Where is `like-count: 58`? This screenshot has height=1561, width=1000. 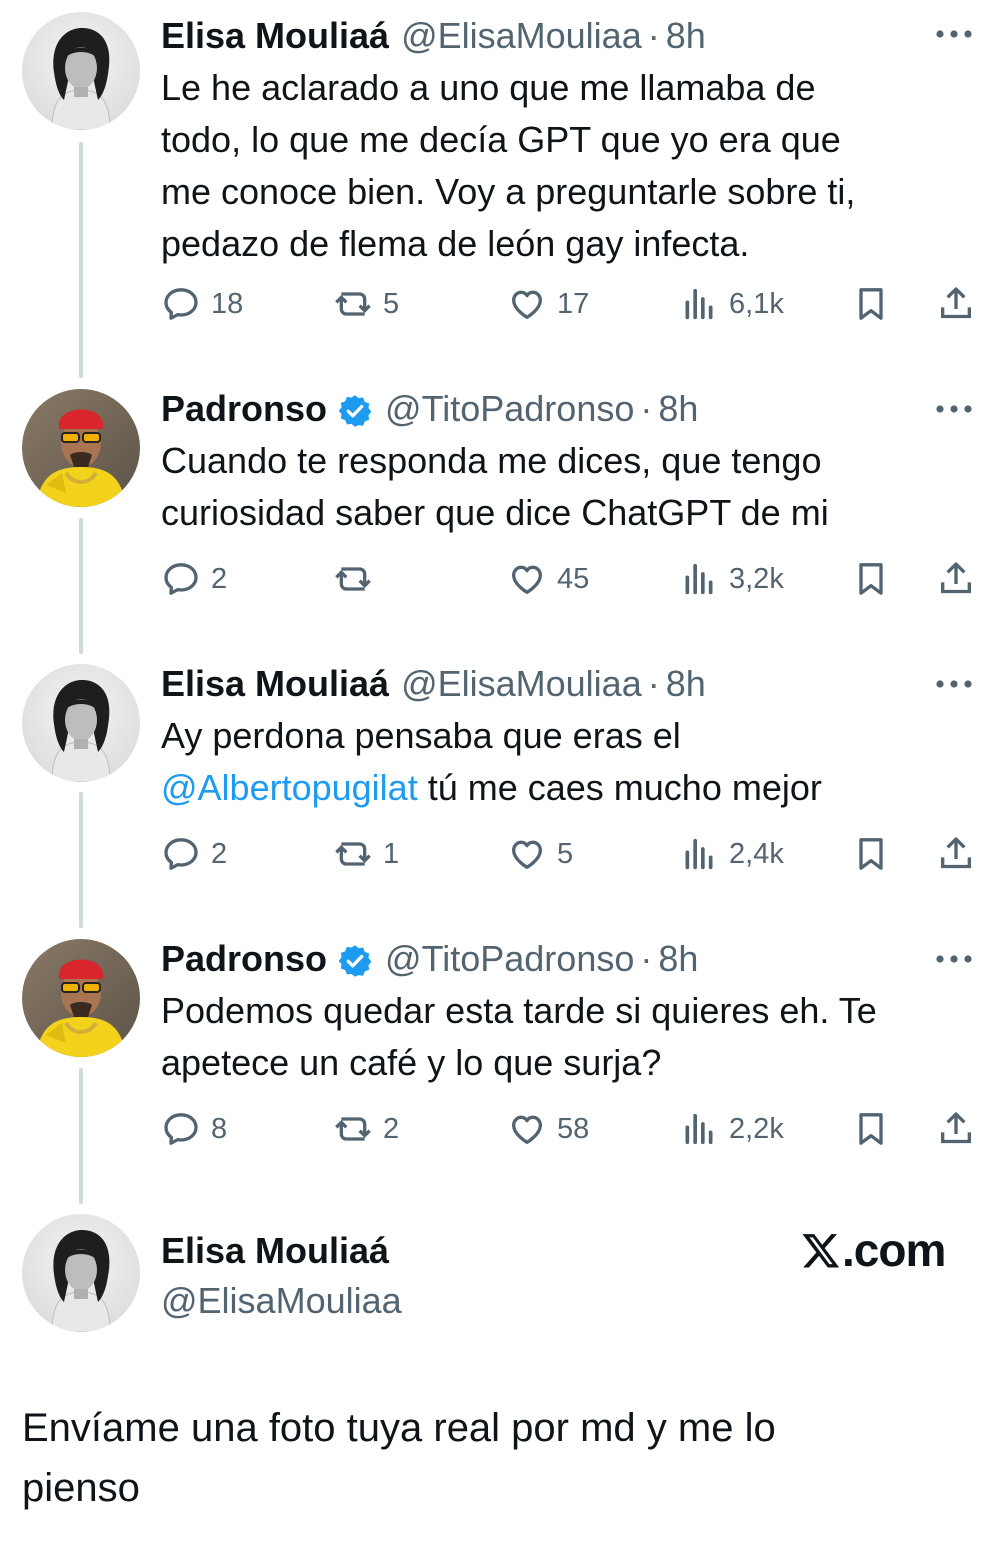 like-count: 58 is located at coordinates (573, 1128).